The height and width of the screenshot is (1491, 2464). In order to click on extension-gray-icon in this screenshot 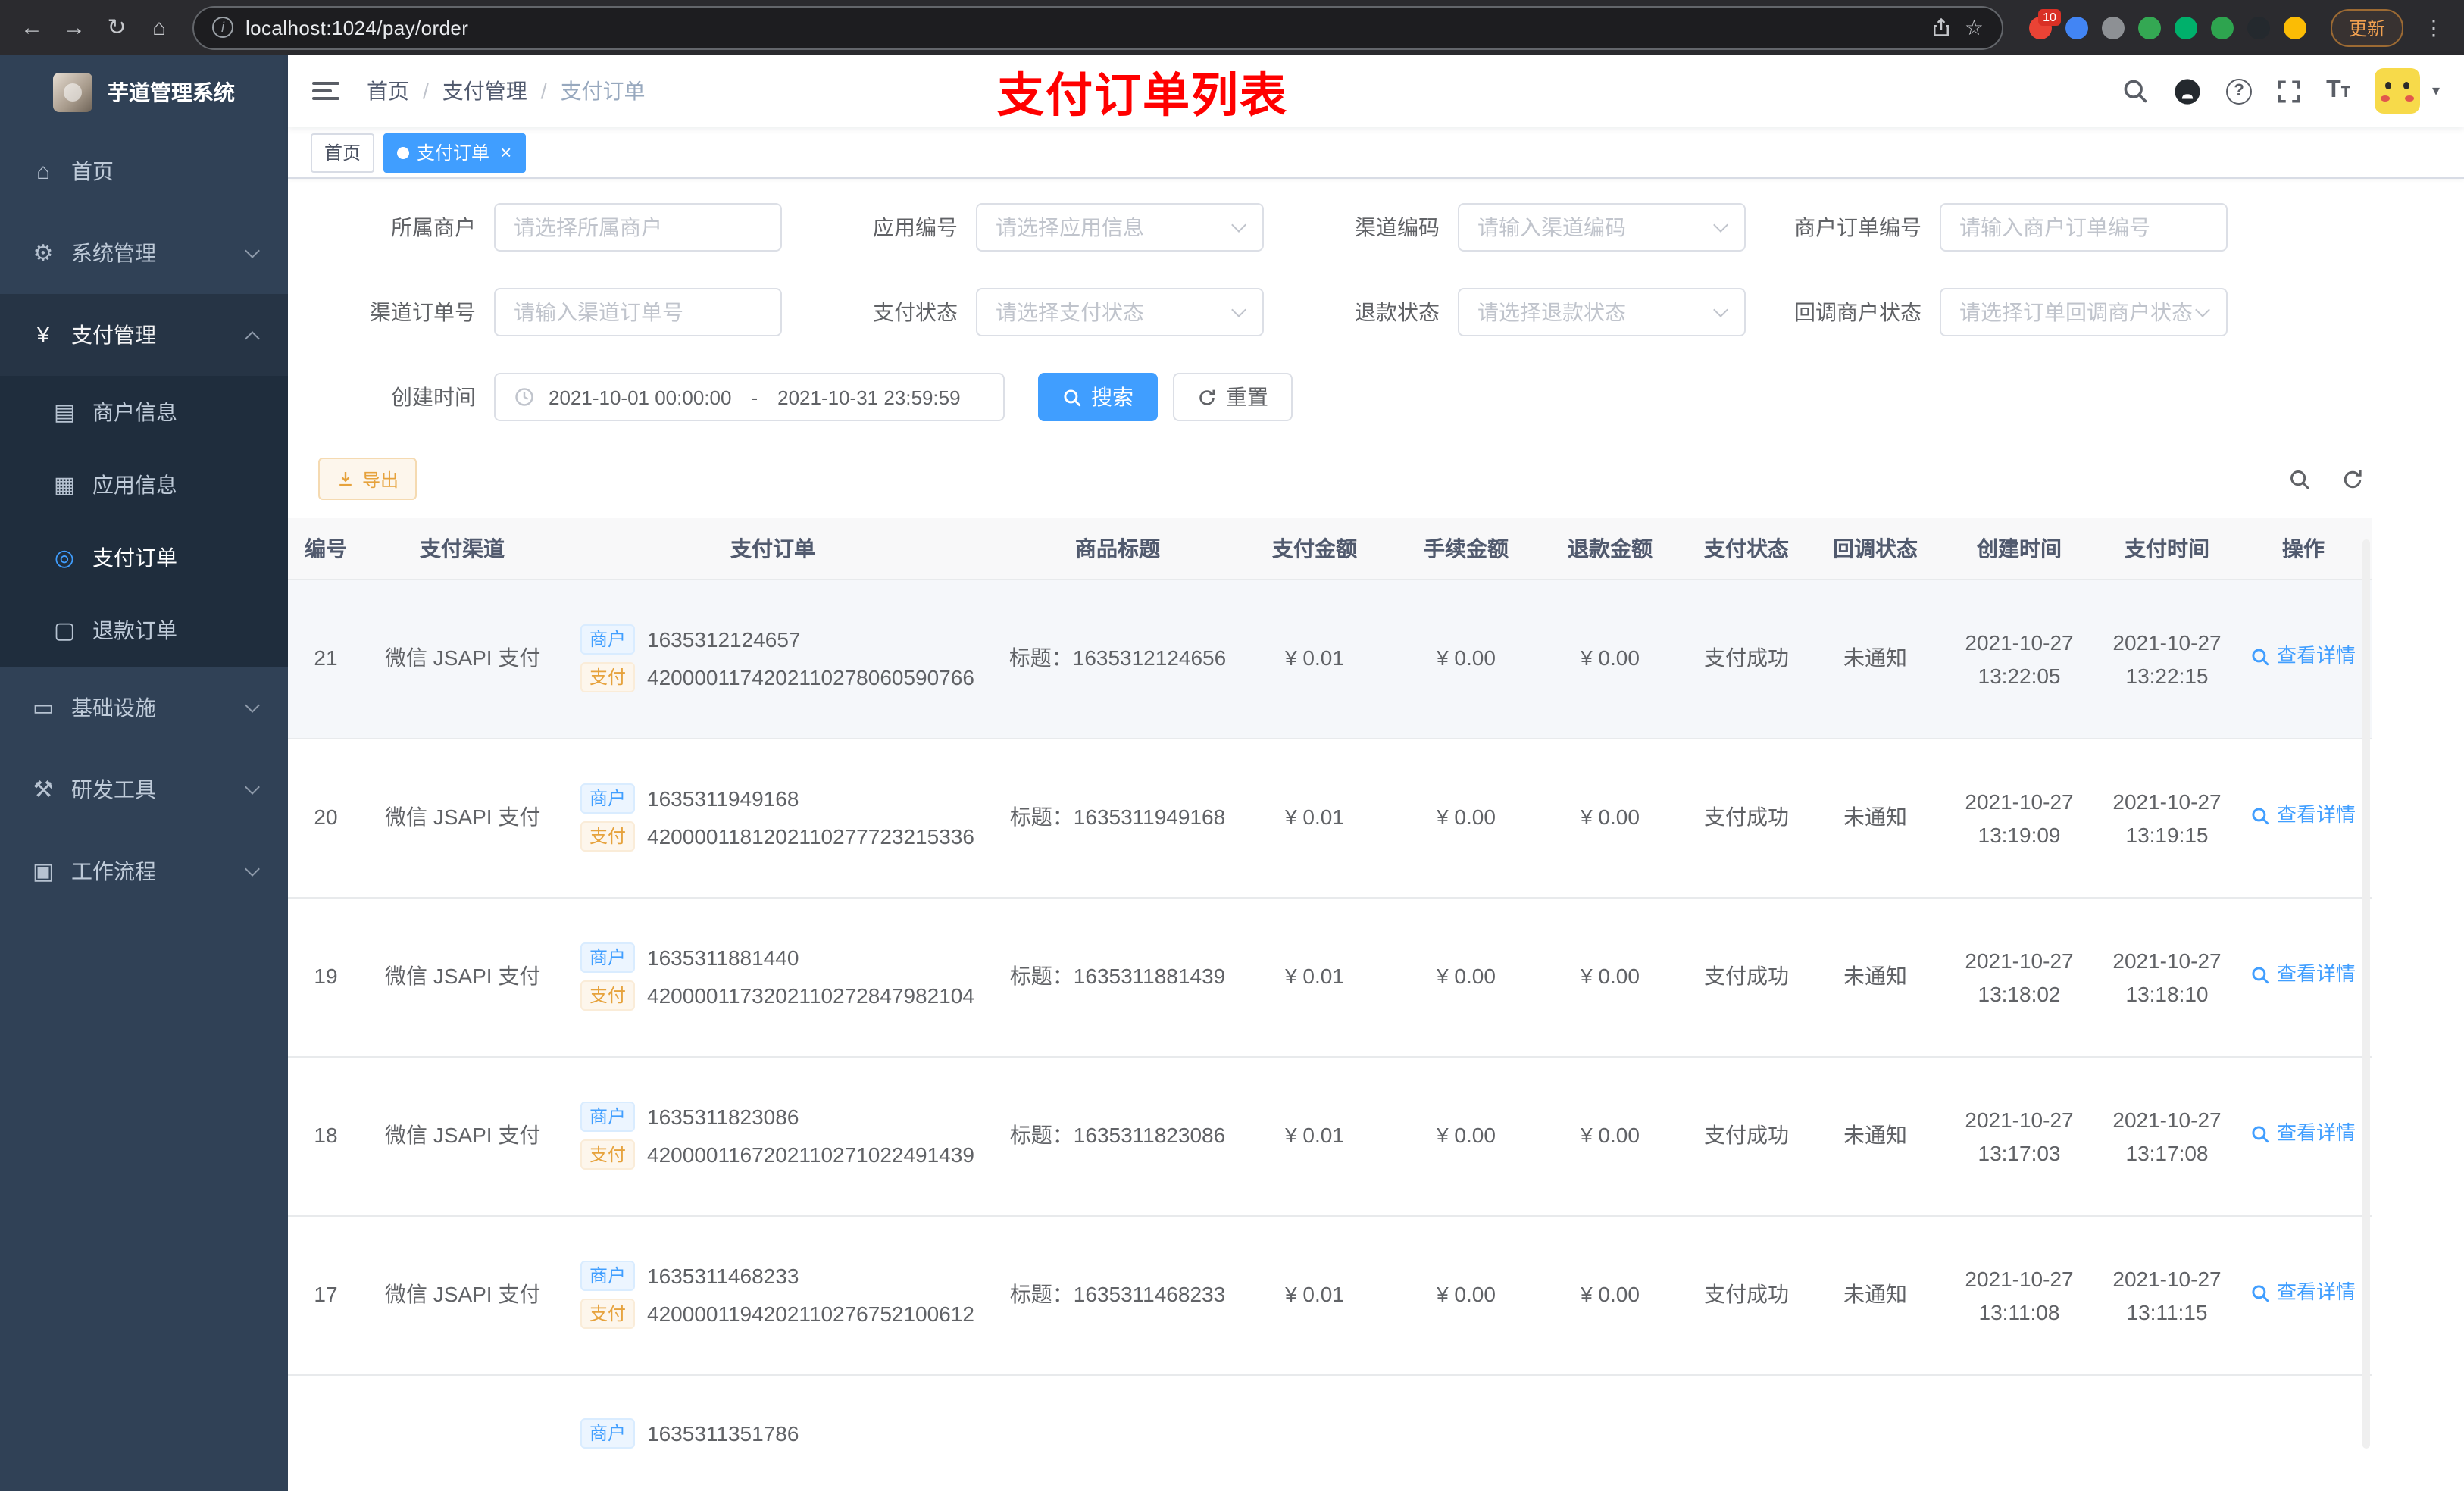, I will do `click(2113, 27)`.